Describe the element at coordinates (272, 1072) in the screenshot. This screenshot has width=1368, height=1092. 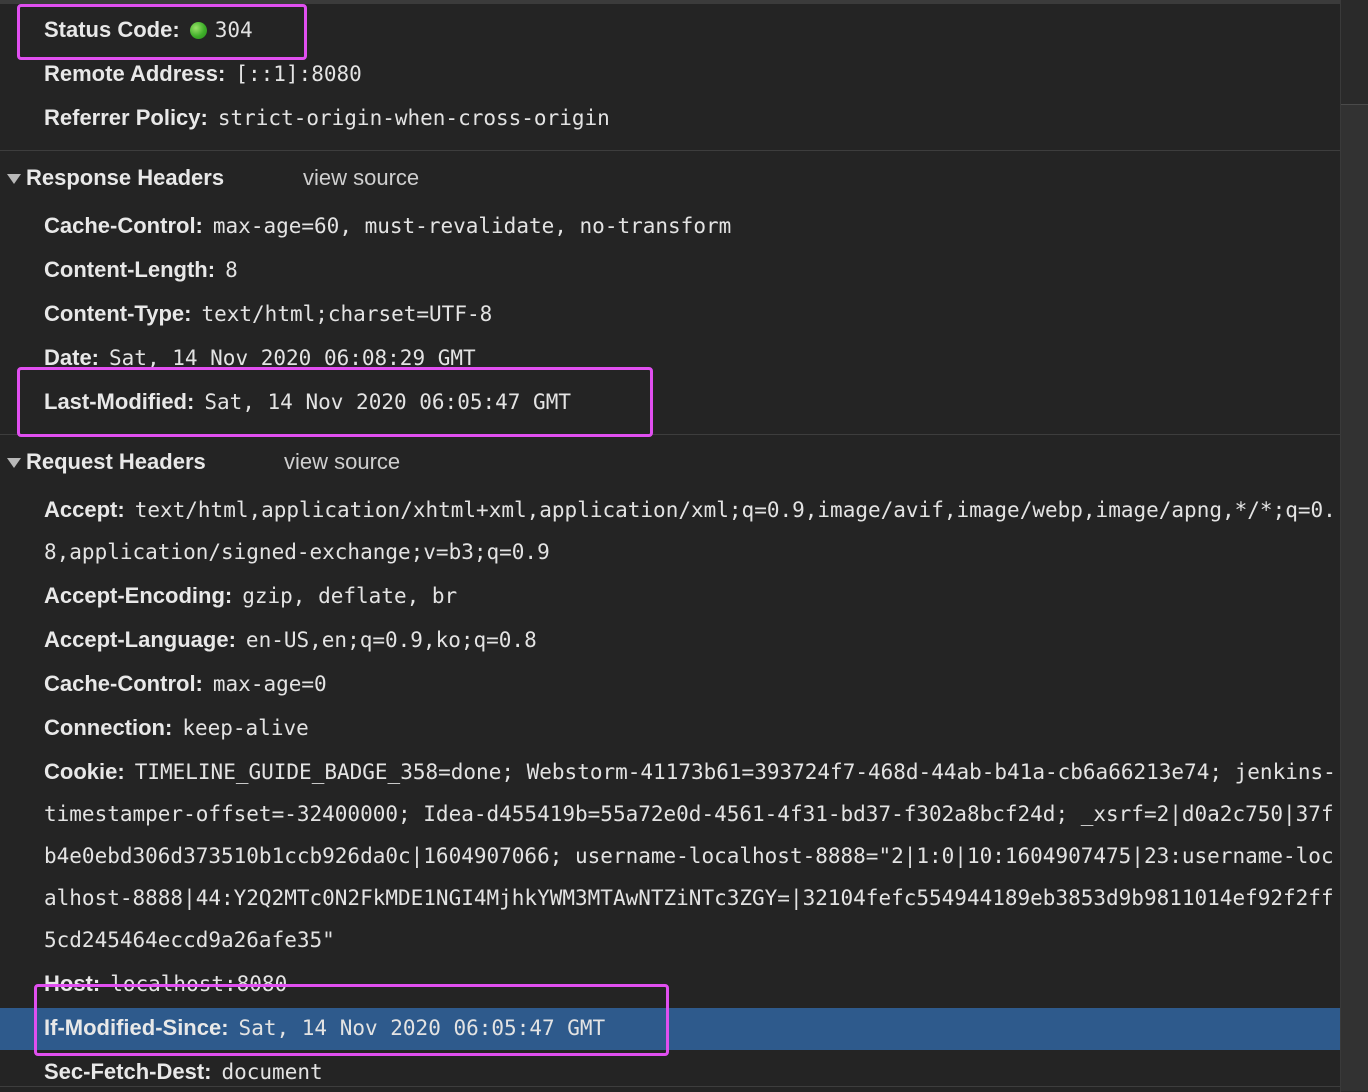
I see `header-value: document` at that location.